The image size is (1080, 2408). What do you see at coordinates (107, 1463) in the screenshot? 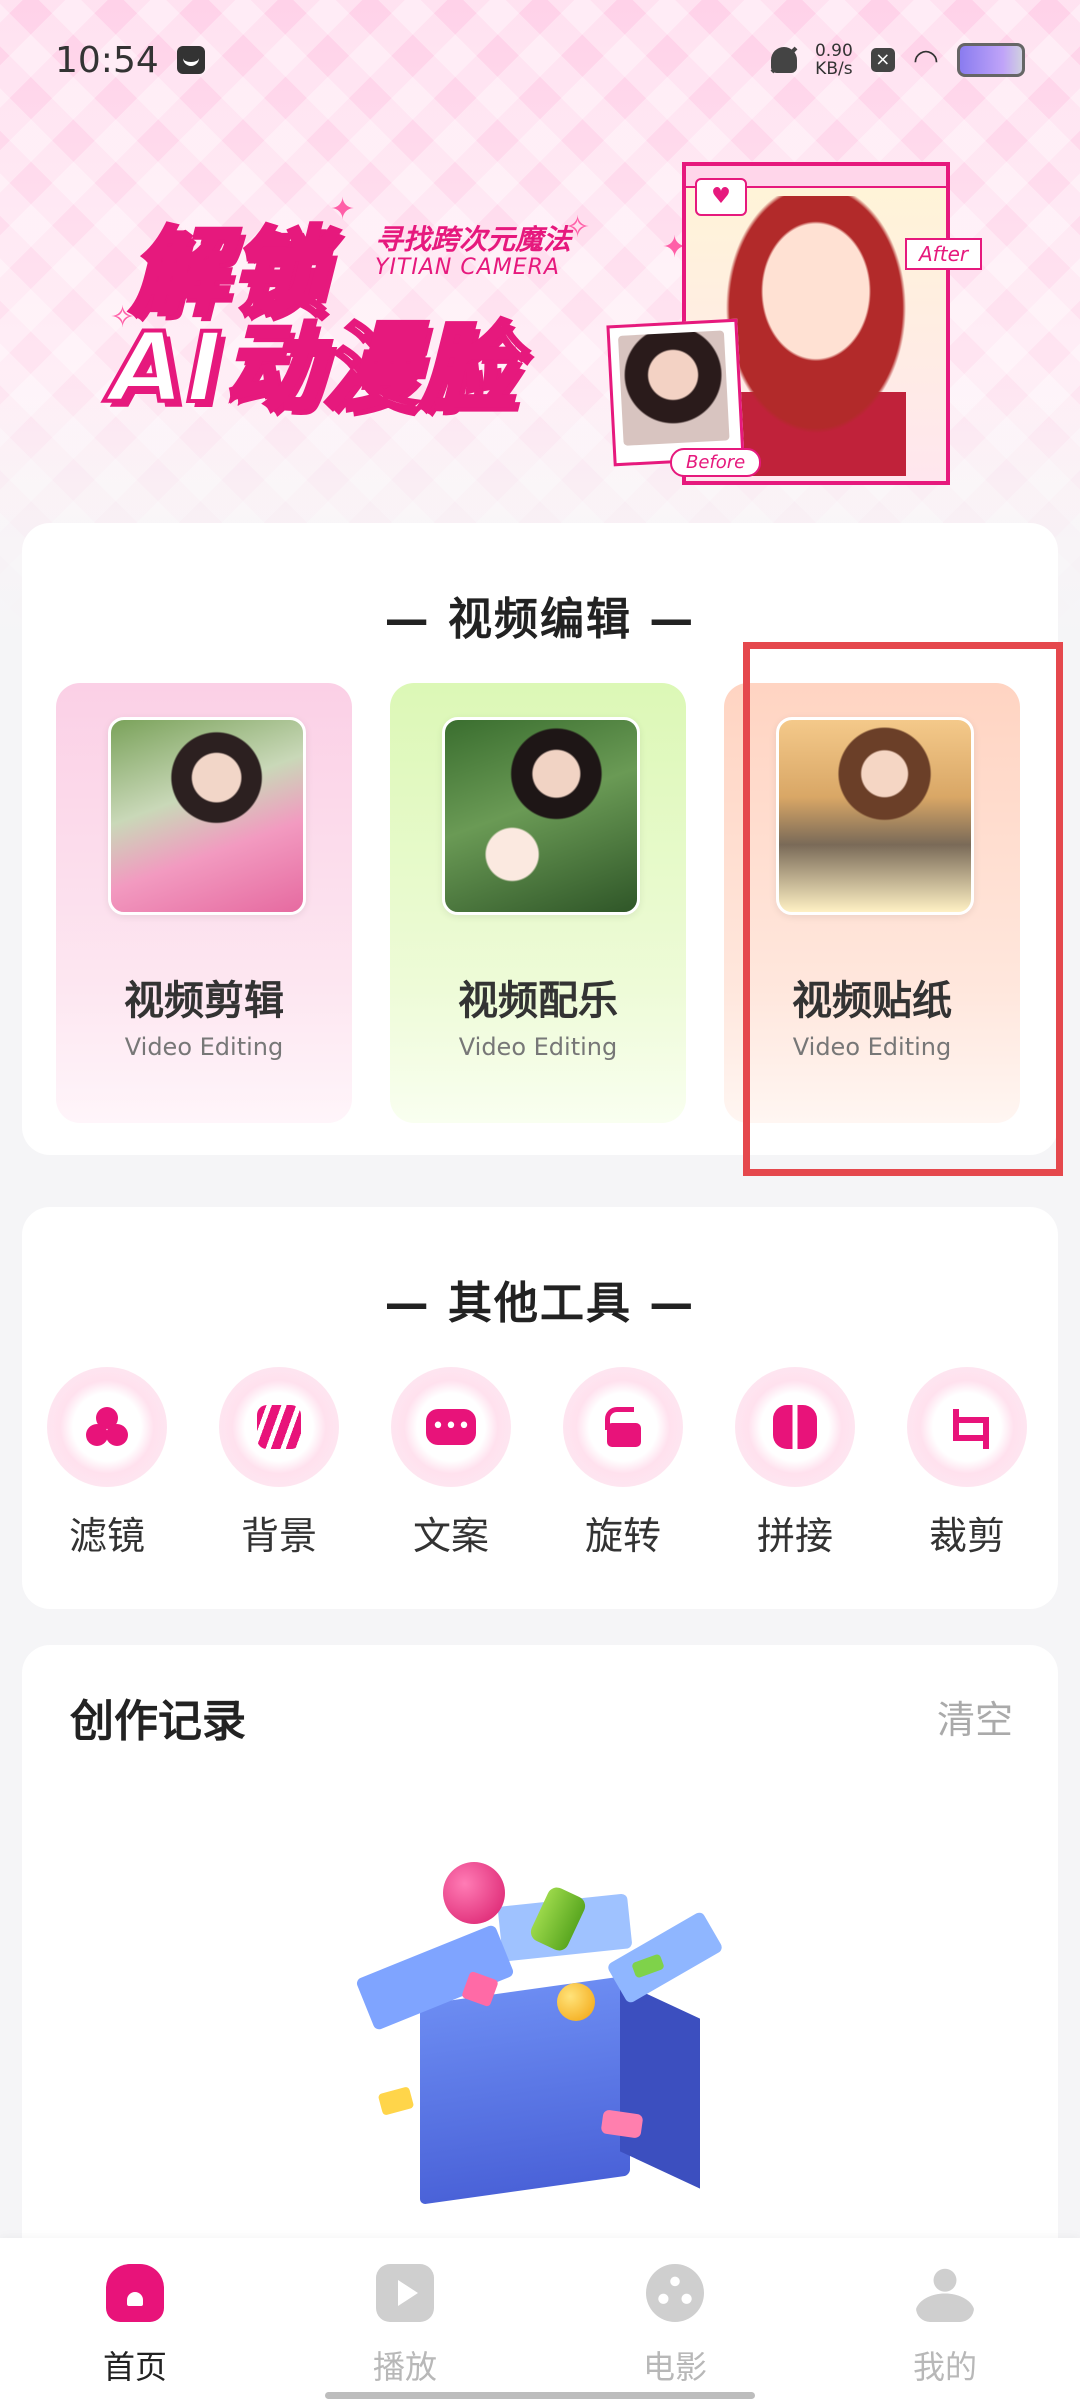
I see `tool-filter: 滤镜` at bounding box center [107, 1463].